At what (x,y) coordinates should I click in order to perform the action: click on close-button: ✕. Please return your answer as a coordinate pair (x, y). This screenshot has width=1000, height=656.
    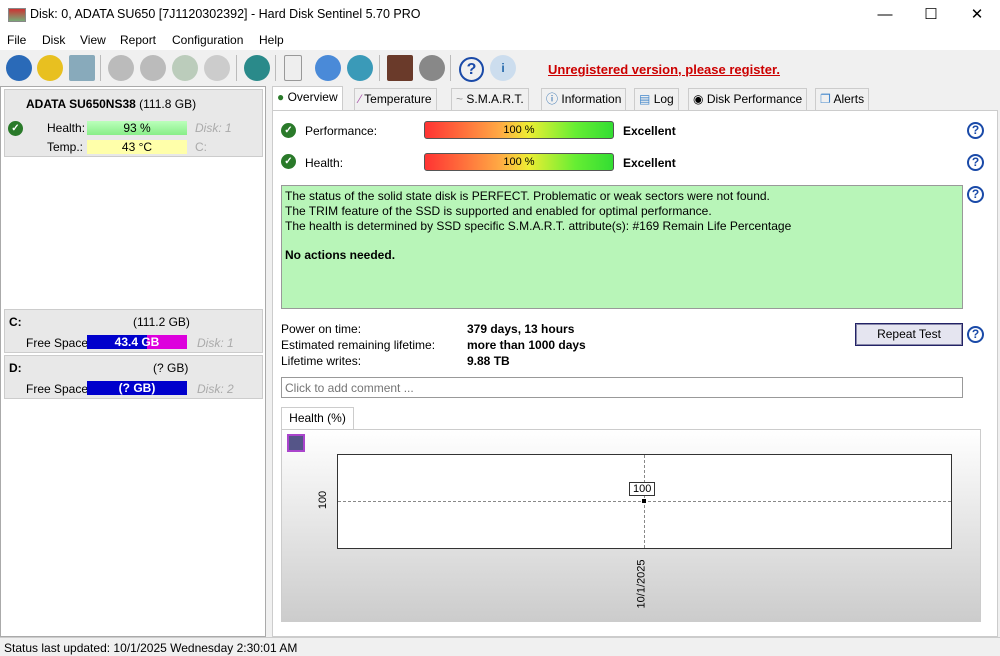
    Looking at the image, I should click on (977, 15).